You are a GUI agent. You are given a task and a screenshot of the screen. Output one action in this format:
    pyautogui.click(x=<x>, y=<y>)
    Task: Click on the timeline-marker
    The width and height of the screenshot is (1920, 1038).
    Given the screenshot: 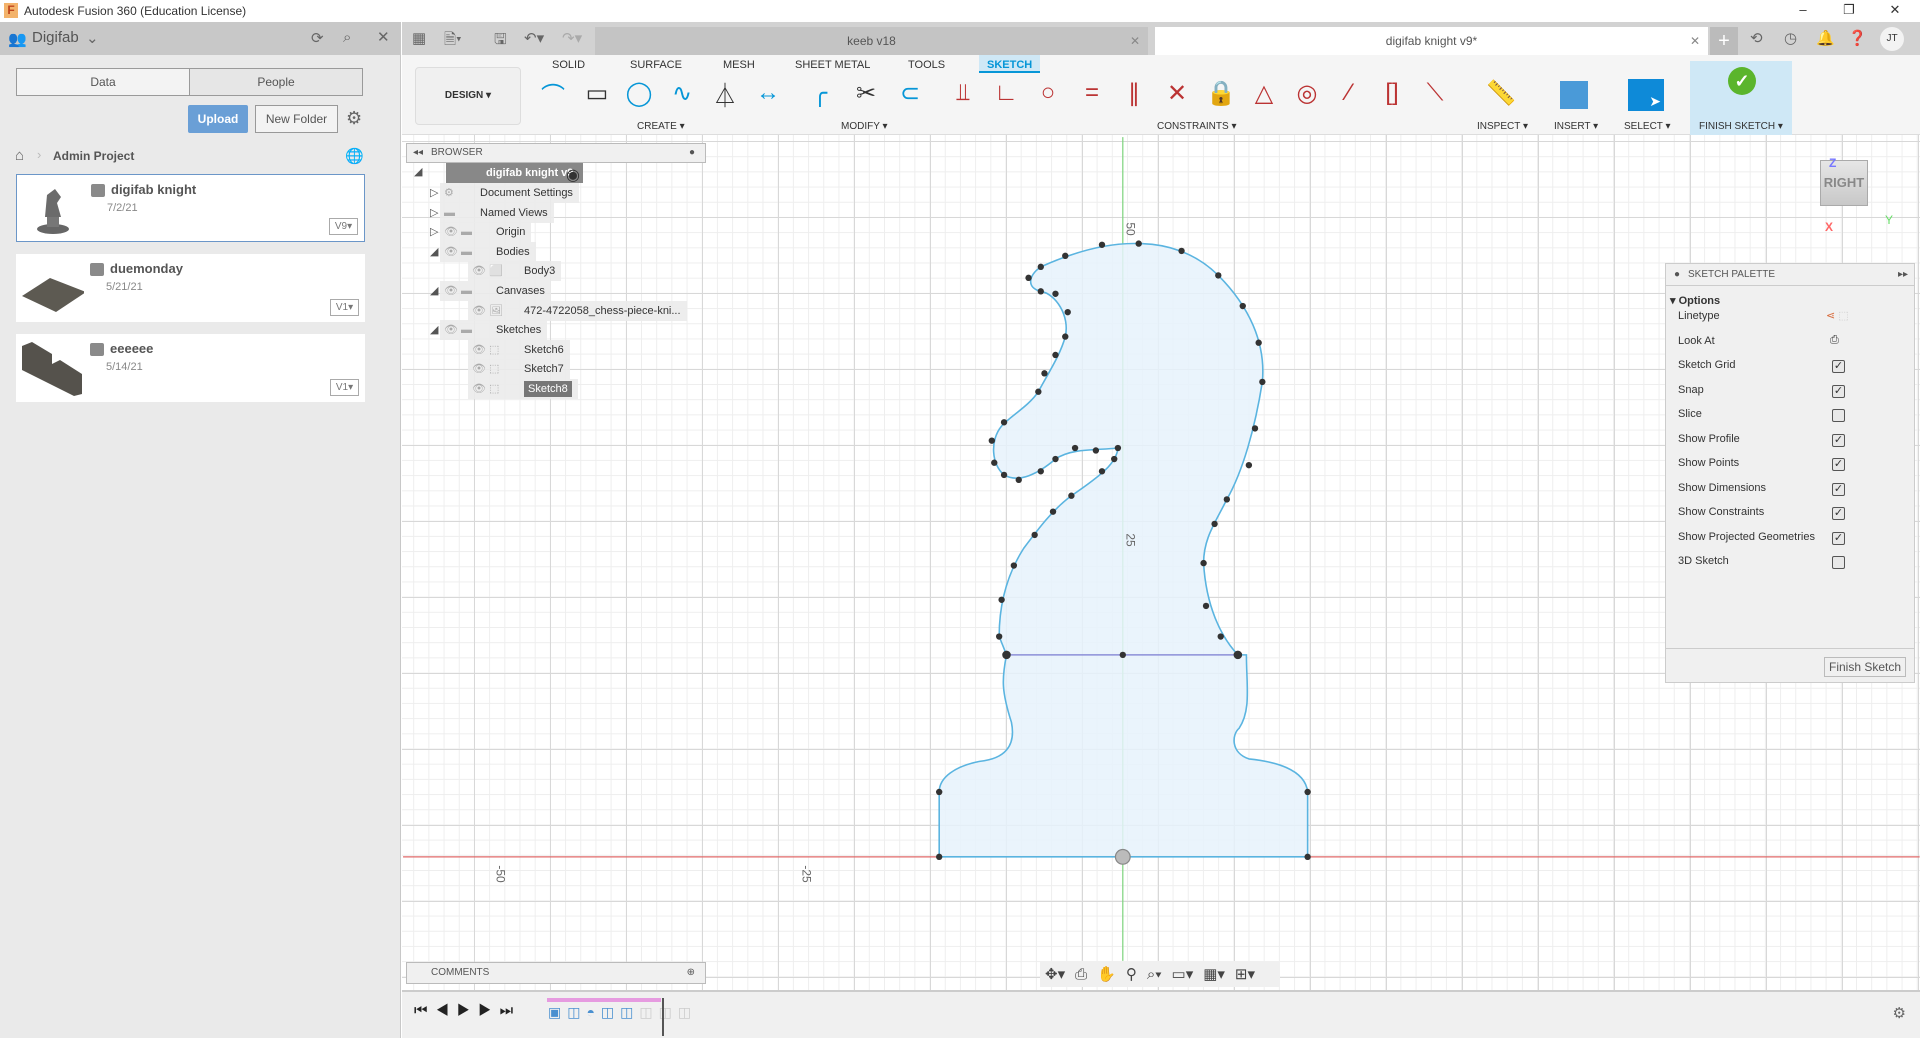 What is the action you would take?
    pyautogui.click(x=663, y=1017)
    